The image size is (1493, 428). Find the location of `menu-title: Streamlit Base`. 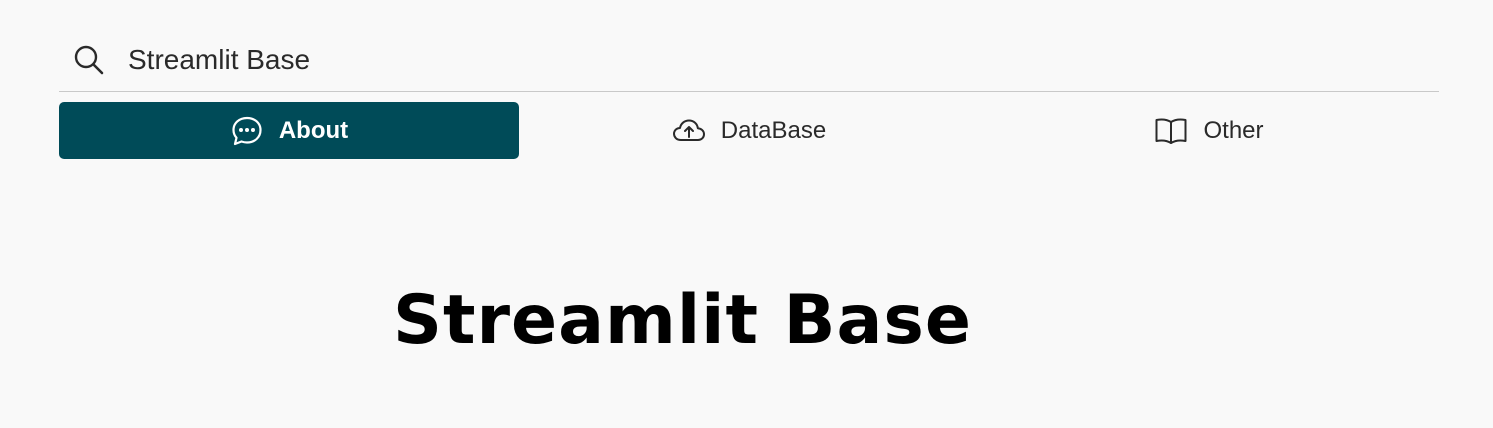

menu-title: Streamlit Base is located at coordinates (219, 59).